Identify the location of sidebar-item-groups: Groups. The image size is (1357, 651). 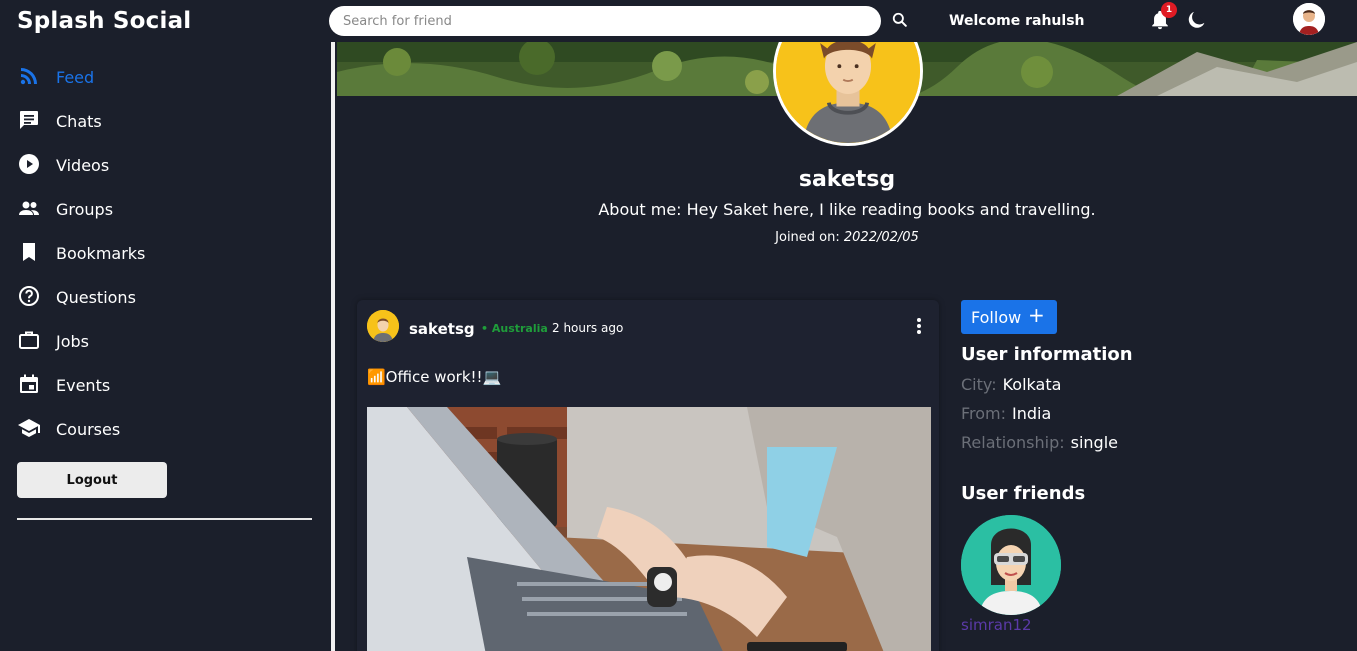
(65, 210).